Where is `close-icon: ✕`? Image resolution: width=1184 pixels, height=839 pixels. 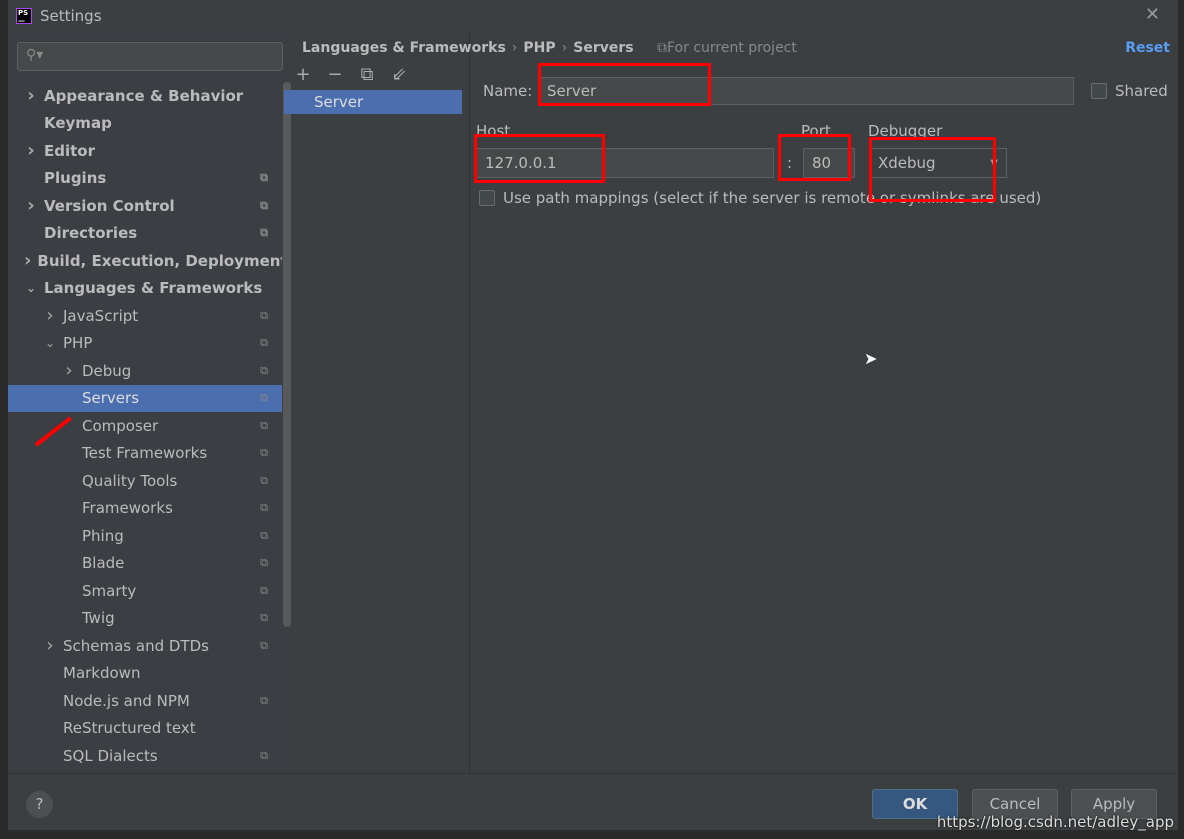 close-icon: ✕ is located at coordinates (1152, 14).